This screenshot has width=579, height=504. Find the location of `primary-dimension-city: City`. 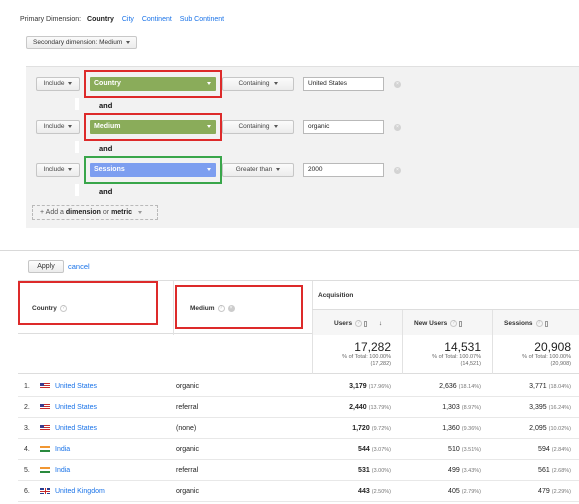

primary-dimension-city: City is located at coordinates (128, 19).